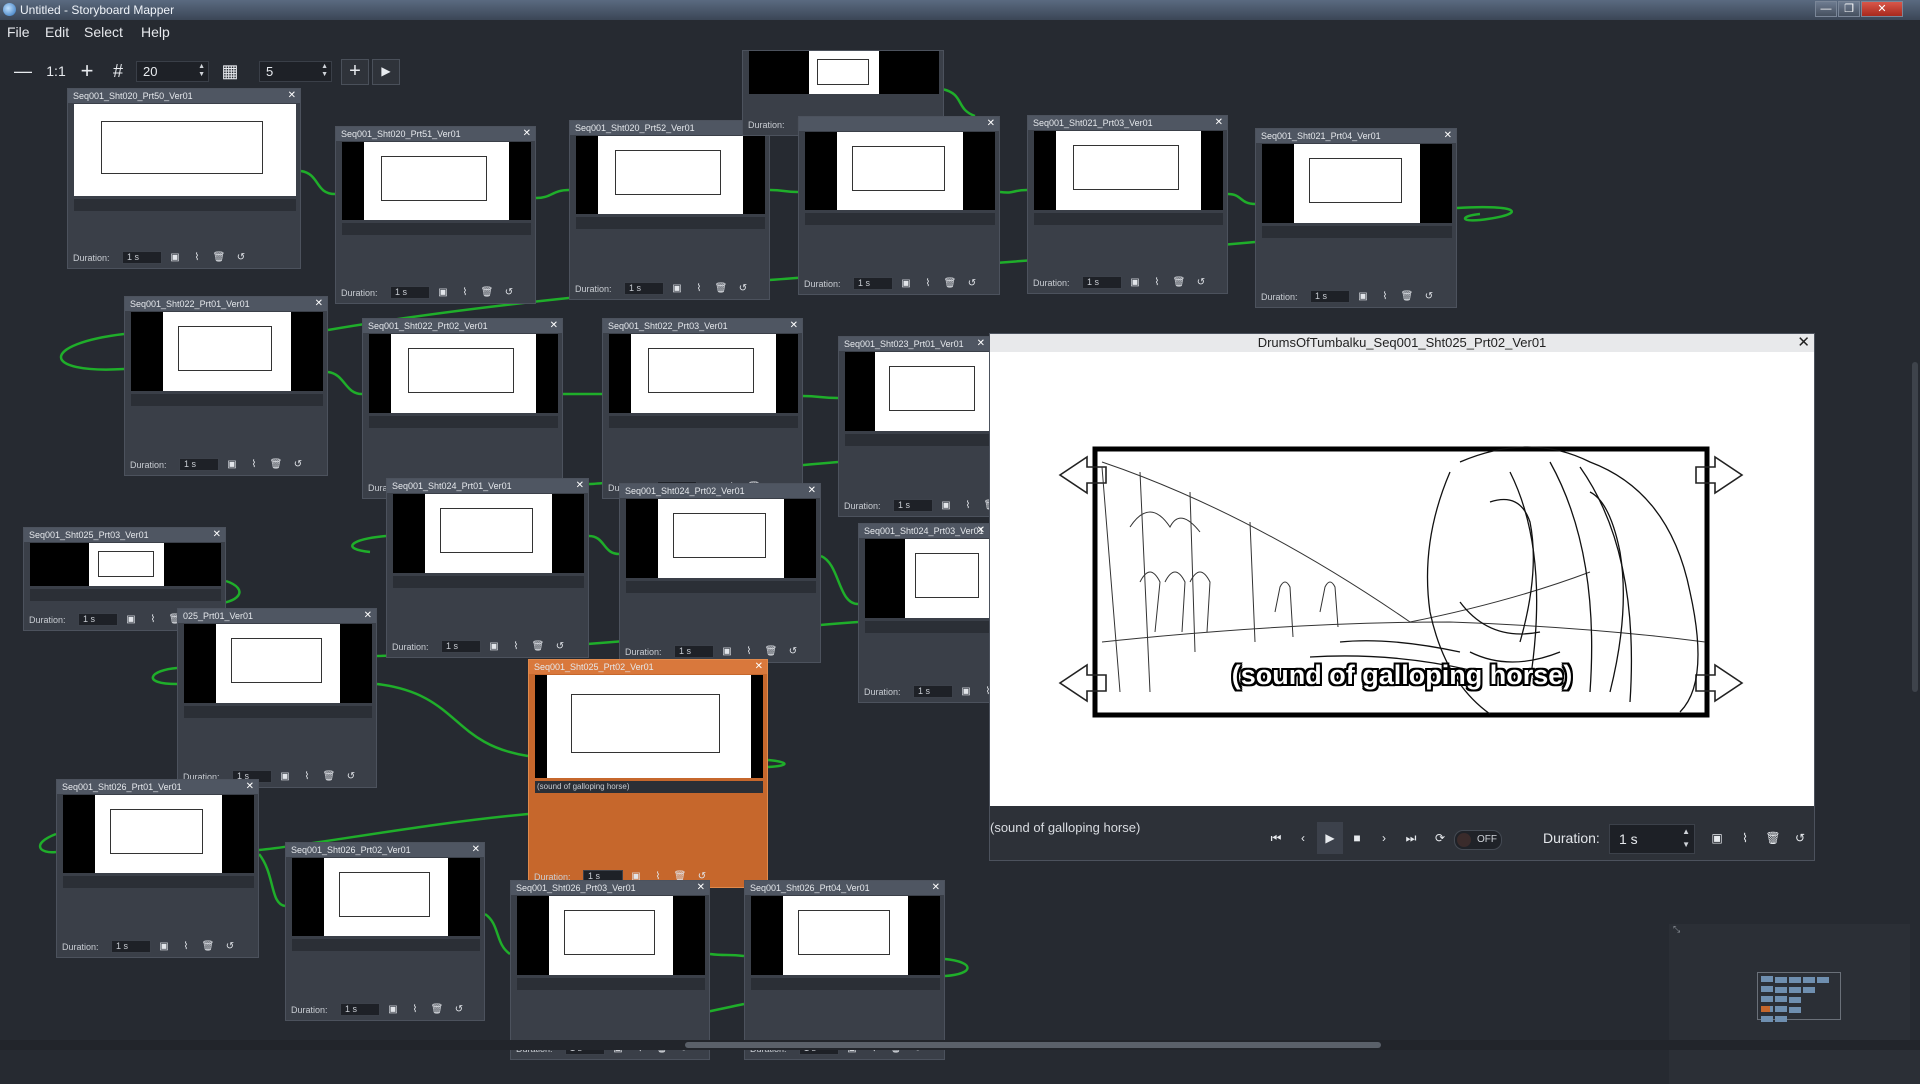 The image size is (1920, 1084). I want to click on minimap: ⤡, so click(1794, 1004).